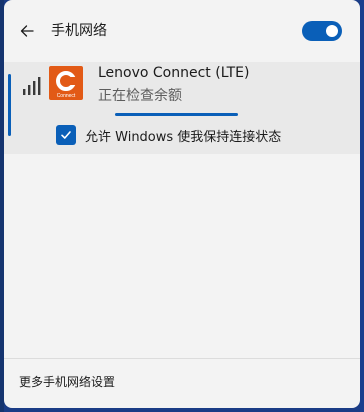  What do you see at coordinates (182, 358) in the screenshot?
I see `footer-divider` at bounding box center [182, 358].